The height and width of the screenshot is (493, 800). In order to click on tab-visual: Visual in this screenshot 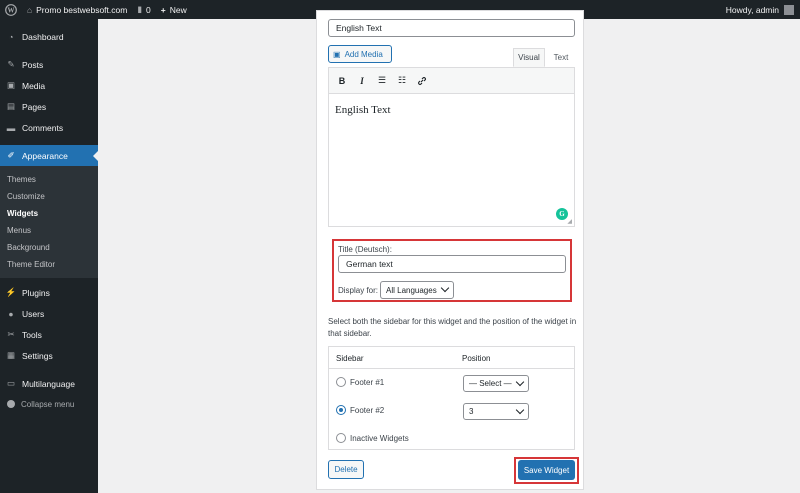, I will do `click(529, 57)`.